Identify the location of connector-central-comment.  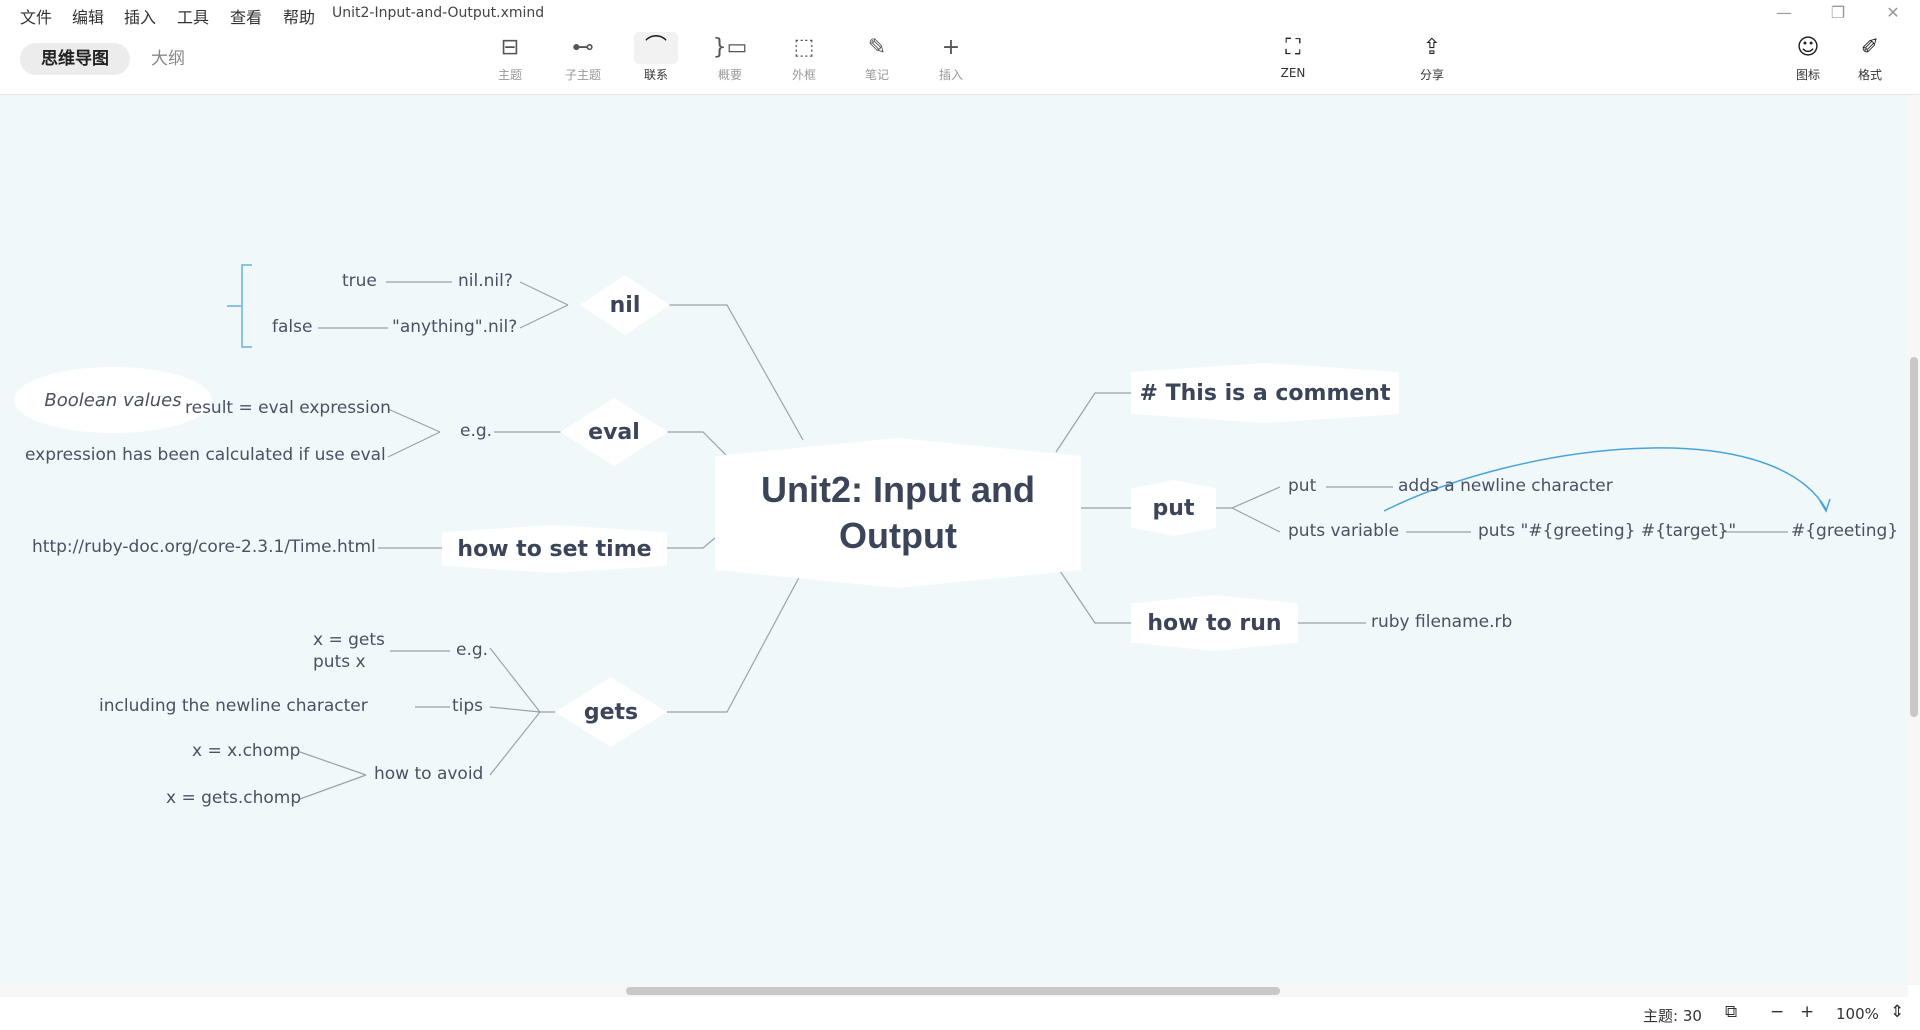
(1093, 422).